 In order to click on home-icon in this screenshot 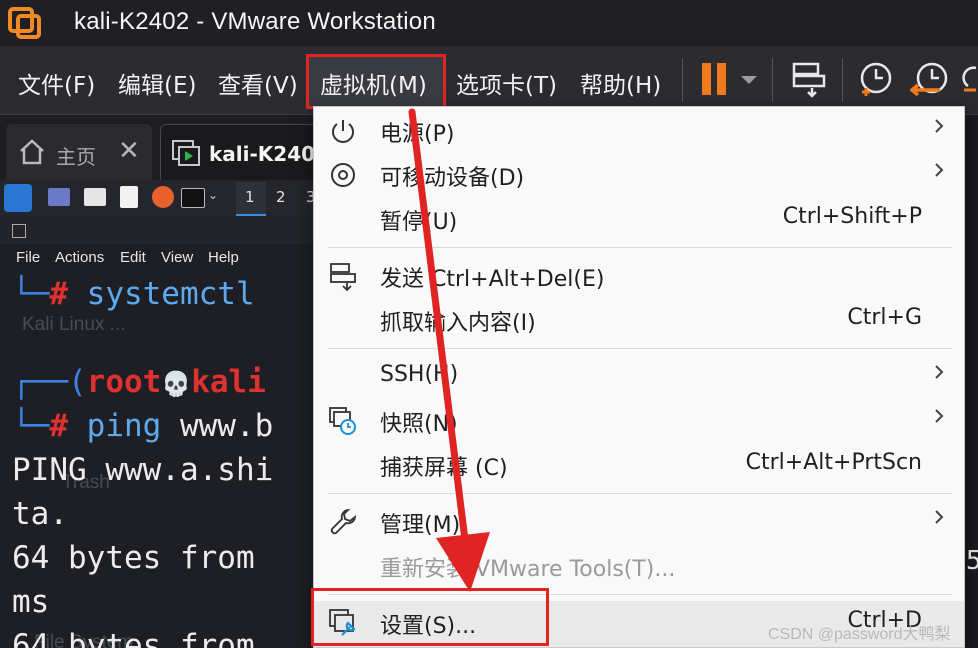, I will do `click(32, 152)`.